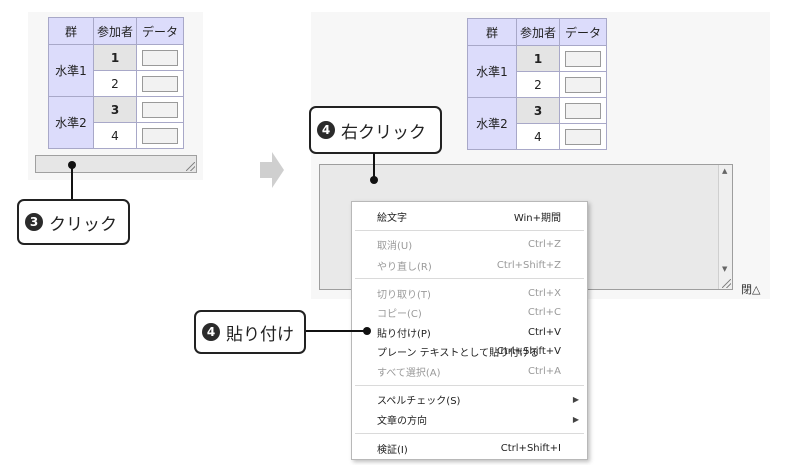 This screenshot has height=465, width=800. What do you see at coordinates (34, 222) in the screenshot?
I see `step-badge: 3` at bounding box center [34, 222].